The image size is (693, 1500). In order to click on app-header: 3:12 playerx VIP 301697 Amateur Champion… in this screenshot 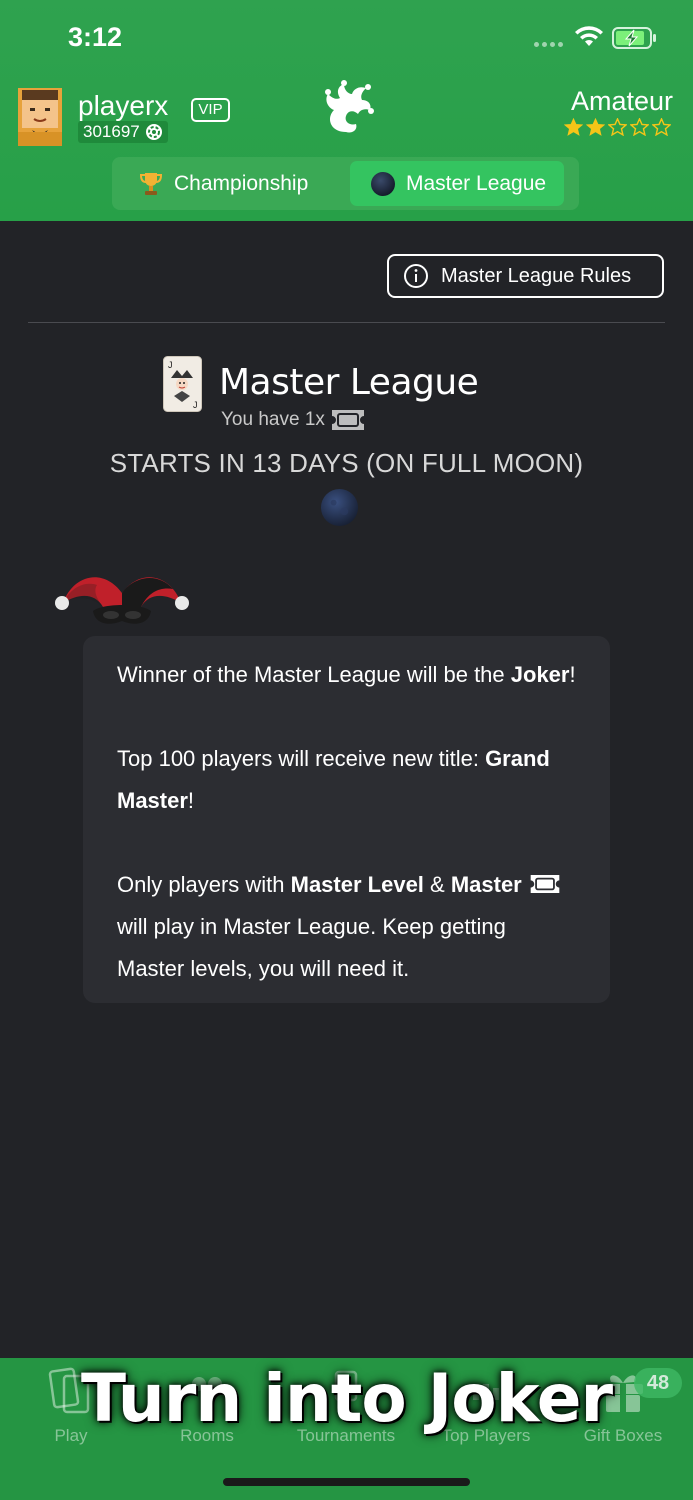, I will do `click(346, 110)`.